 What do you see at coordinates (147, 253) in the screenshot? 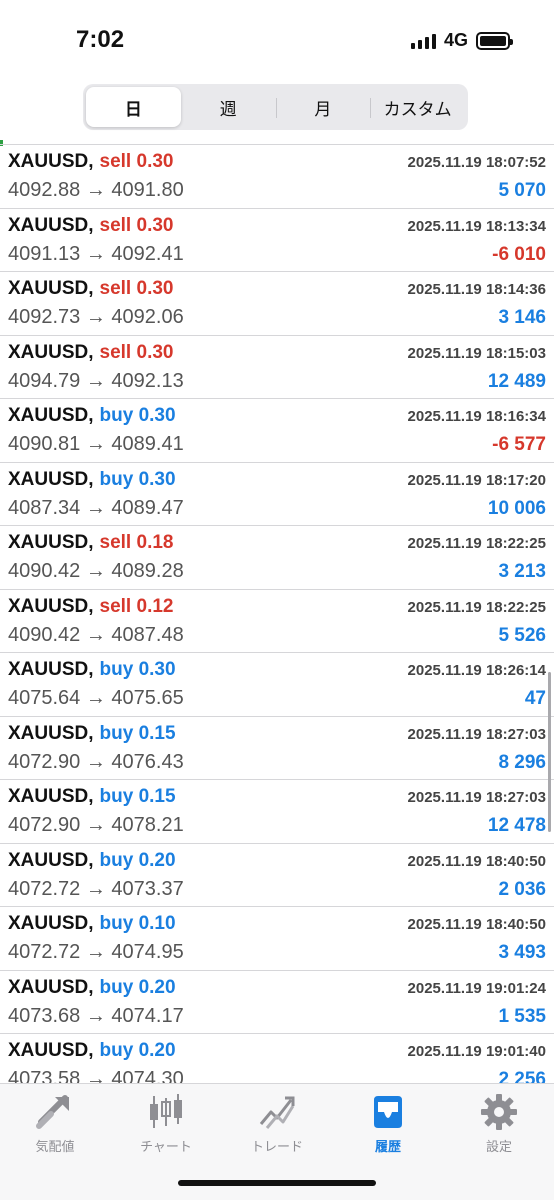
I see `close-price: 4092.41` at bounding box center [147, 253].